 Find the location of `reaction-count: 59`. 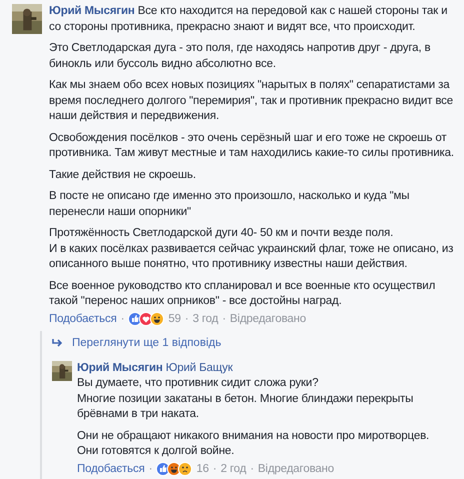

reaction-count: 59 is located at coordinates (174, 319).